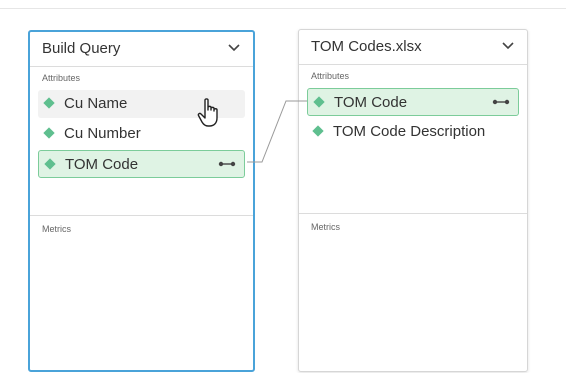 The height and width of the screenshot is (373, 566). Describe the element at coordinates (102, 133) in the screenshot. I see `attribute-label: Cu Number` at that location.